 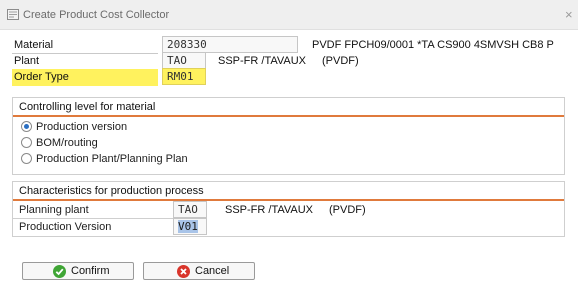 I want to click on check-circle-icon, so click(x=59, y=271).